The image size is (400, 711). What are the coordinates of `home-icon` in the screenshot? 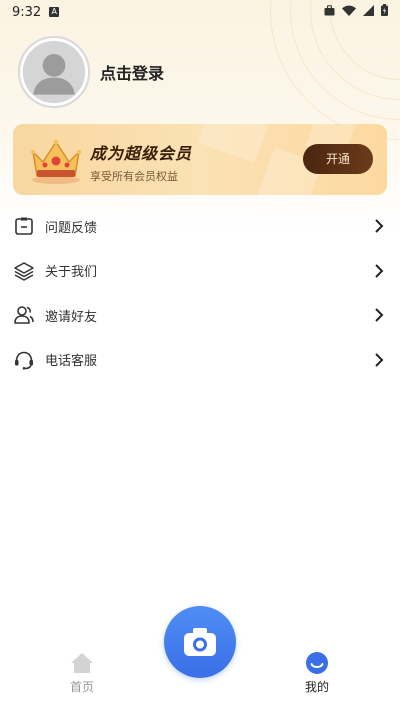 It's located at (82, 663).